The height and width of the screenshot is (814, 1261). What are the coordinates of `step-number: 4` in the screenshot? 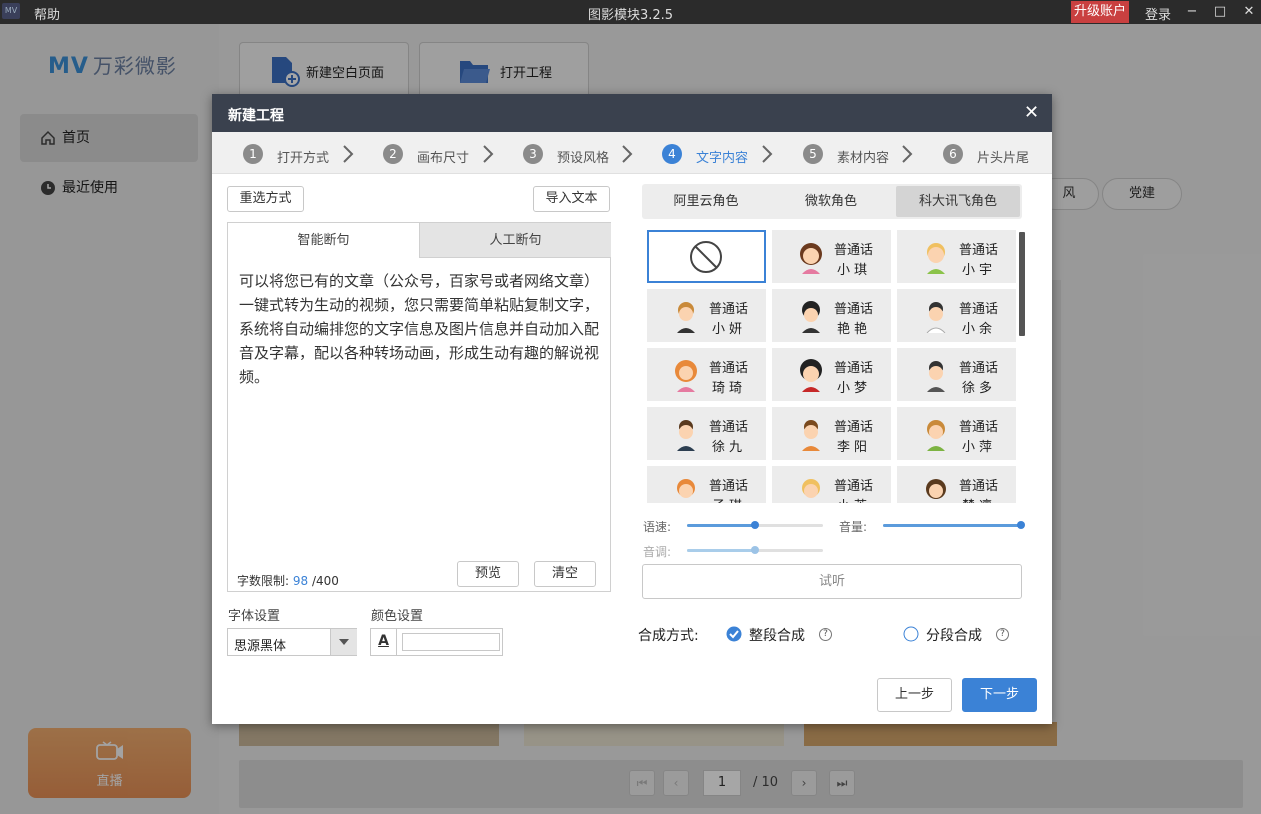 It's located at (672, 154).